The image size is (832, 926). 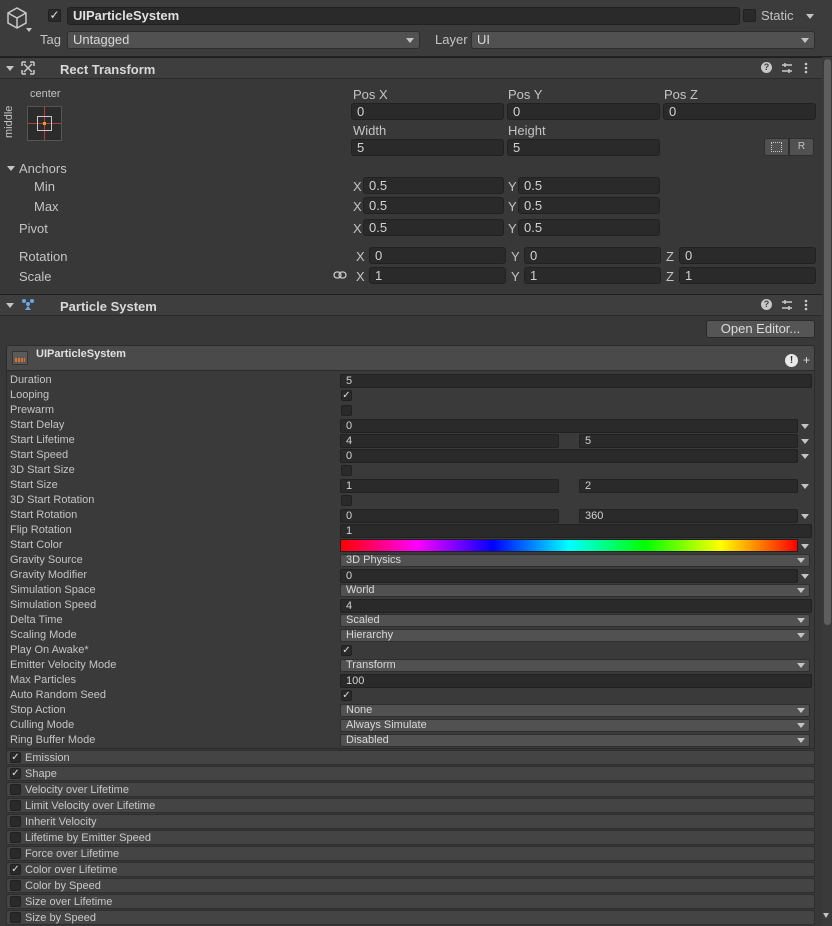 What do you see at coordinates (346, 470) in the screenshot?
I see `start-size-3d-checkbox` at bounding box center [346, 470].